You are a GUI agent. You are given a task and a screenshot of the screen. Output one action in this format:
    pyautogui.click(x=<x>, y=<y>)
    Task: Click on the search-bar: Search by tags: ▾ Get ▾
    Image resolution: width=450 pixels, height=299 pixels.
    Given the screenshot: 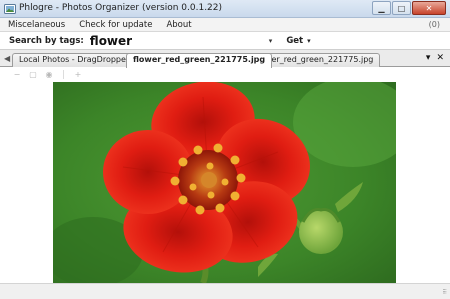 What is the action you would take?
    pyautogui.click(x=225, y=41)
    